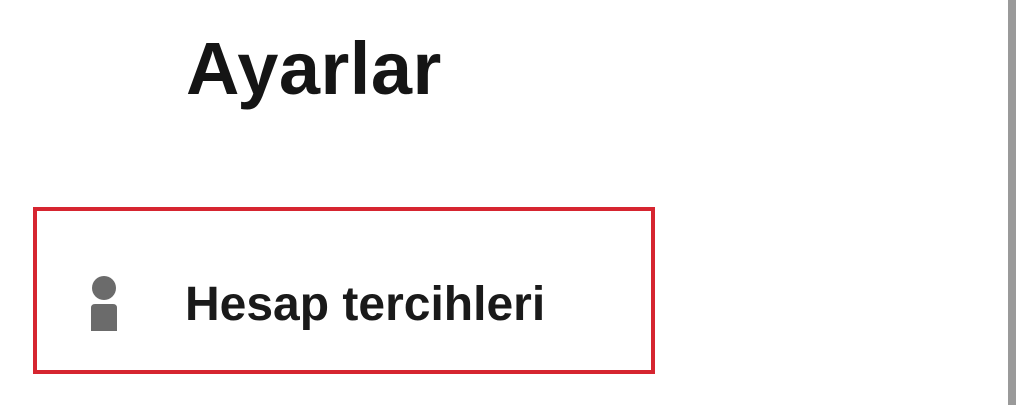 This screenshot has width=1024, height=405. Describe the element at coordinates (314, 68) in the screenshot. I see `page-title: Ayarlar` at that location.